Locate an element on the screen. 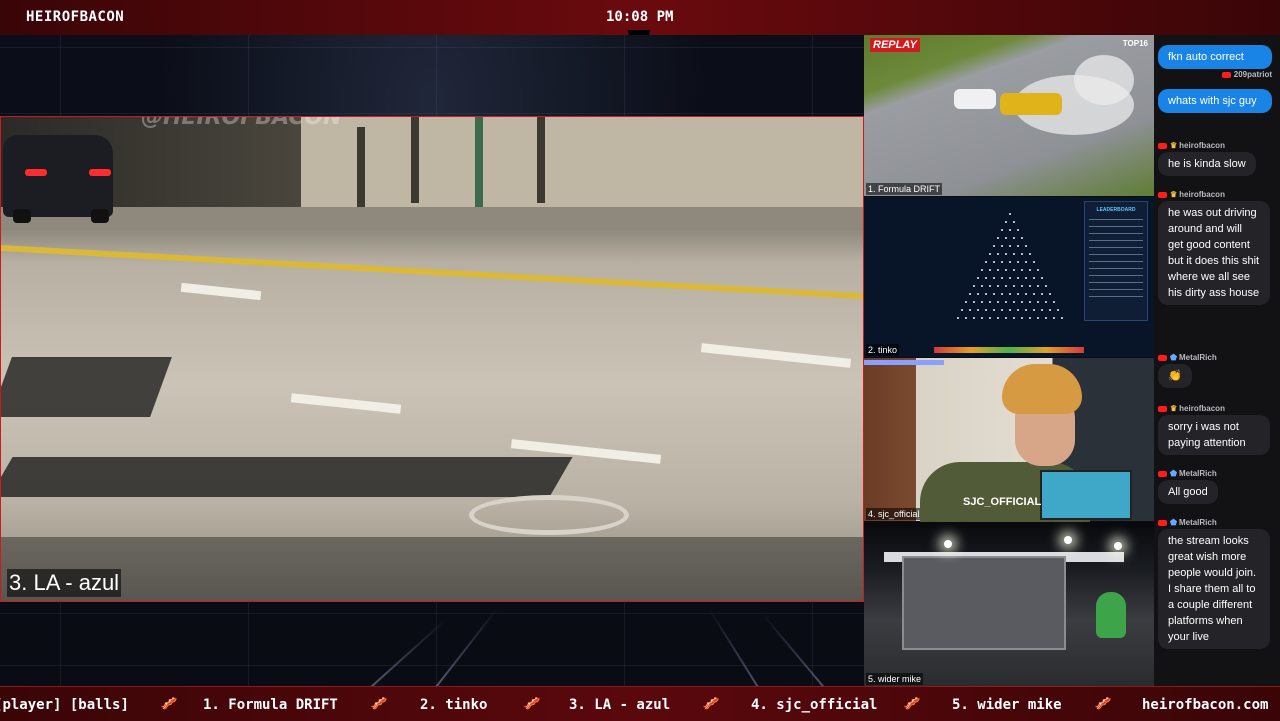  ticker-item: 5. wider mike is located at coordinates (1007, 705).